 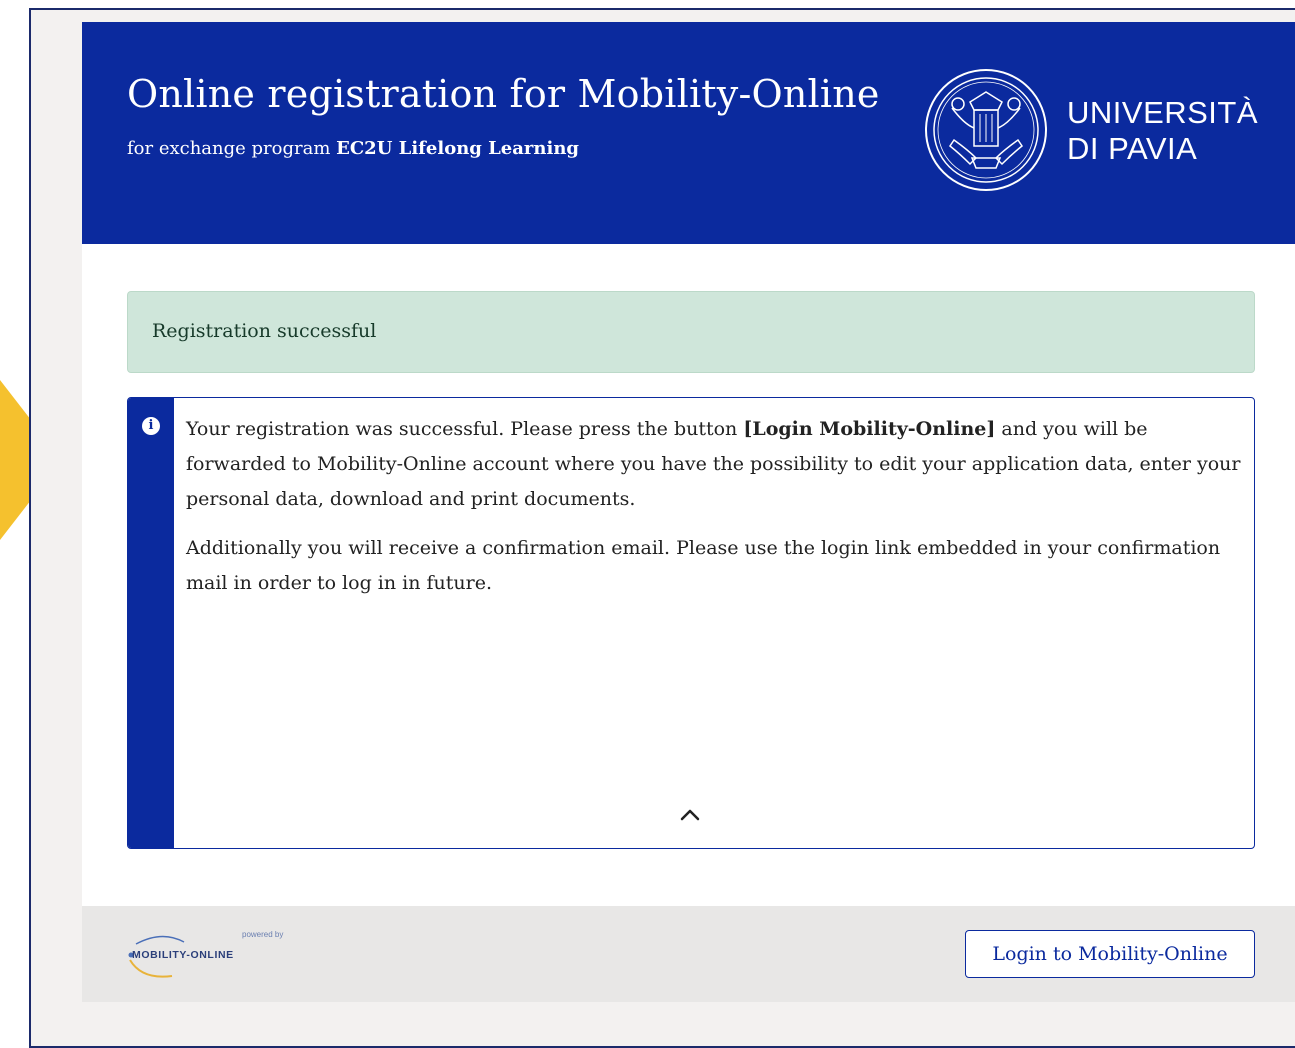 What do you see at coordinates (262, 934) in the screenshot?
I see `powered-by-label: powered by` at bounding box center [262, 934].